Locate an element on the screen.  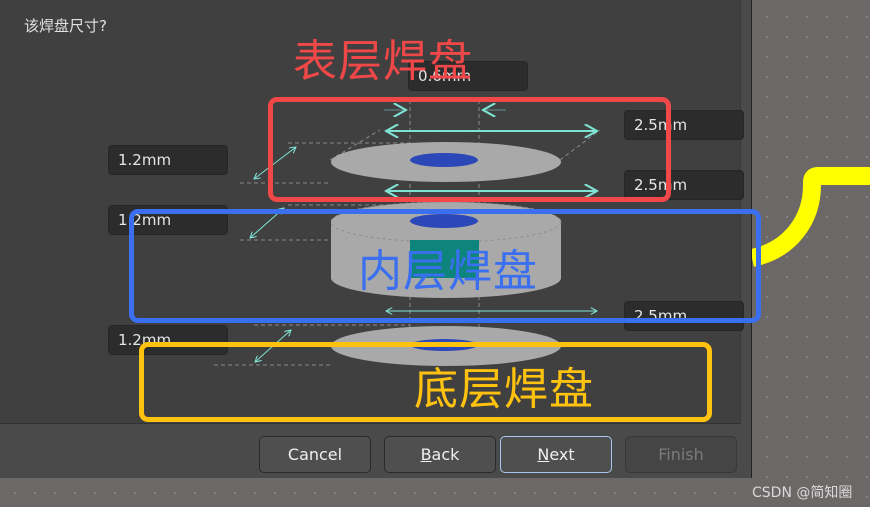
top-layer-highlight-box is located at coordinates (469, 149).